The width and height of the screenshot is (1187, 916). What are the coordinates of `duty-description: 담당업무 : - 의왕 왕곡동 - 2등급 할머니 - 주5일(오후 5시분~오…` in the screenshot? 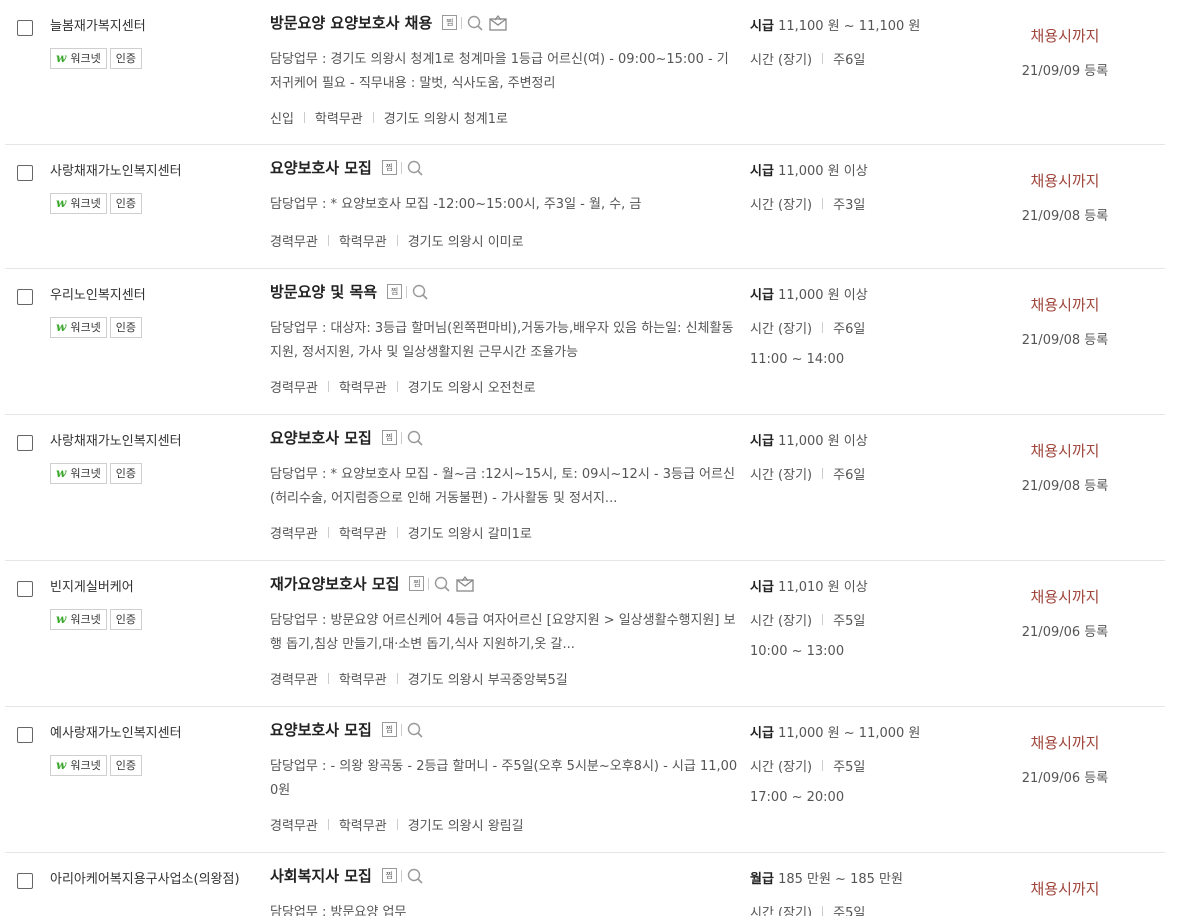 It's located at (504, 778).